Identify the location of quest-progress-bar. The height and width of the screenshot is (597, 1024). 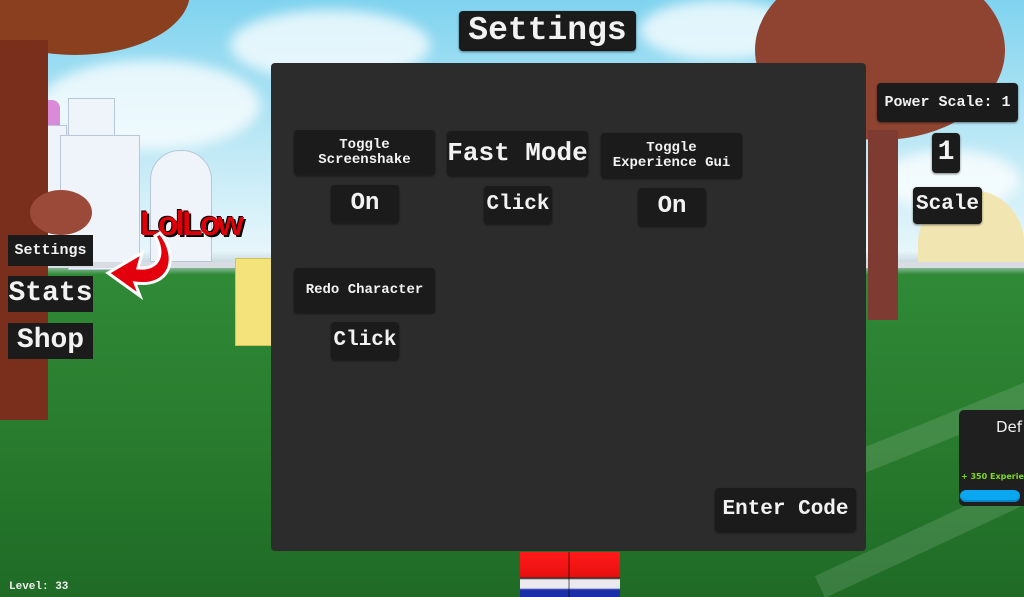
(990, 496).